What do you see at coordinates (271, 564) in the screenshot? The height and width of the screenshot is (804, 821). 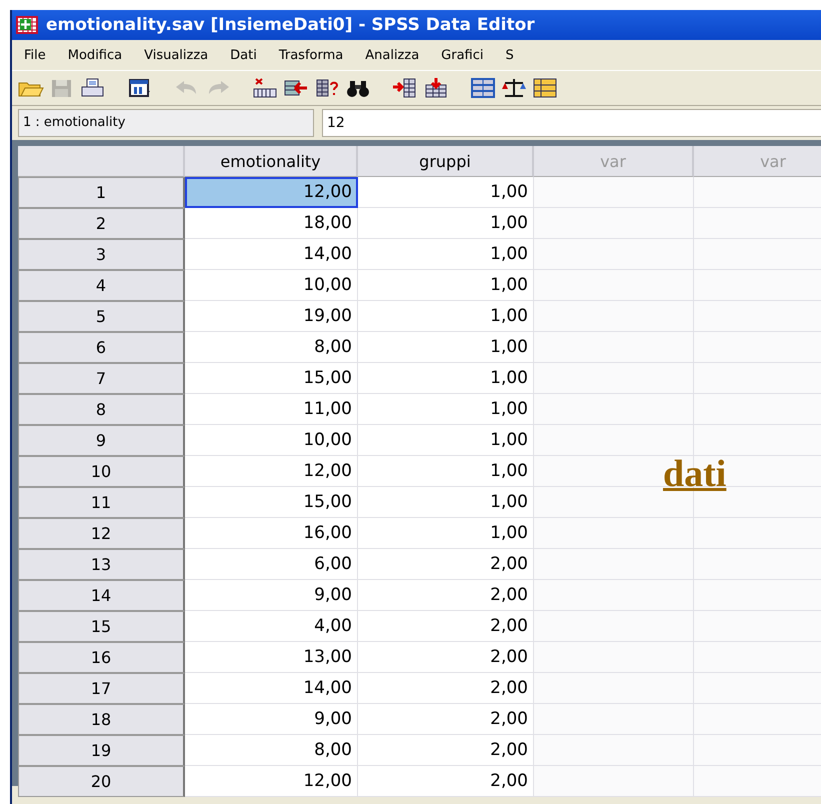 I see `table-cell: 6,00` at bounding box center [271, 564].